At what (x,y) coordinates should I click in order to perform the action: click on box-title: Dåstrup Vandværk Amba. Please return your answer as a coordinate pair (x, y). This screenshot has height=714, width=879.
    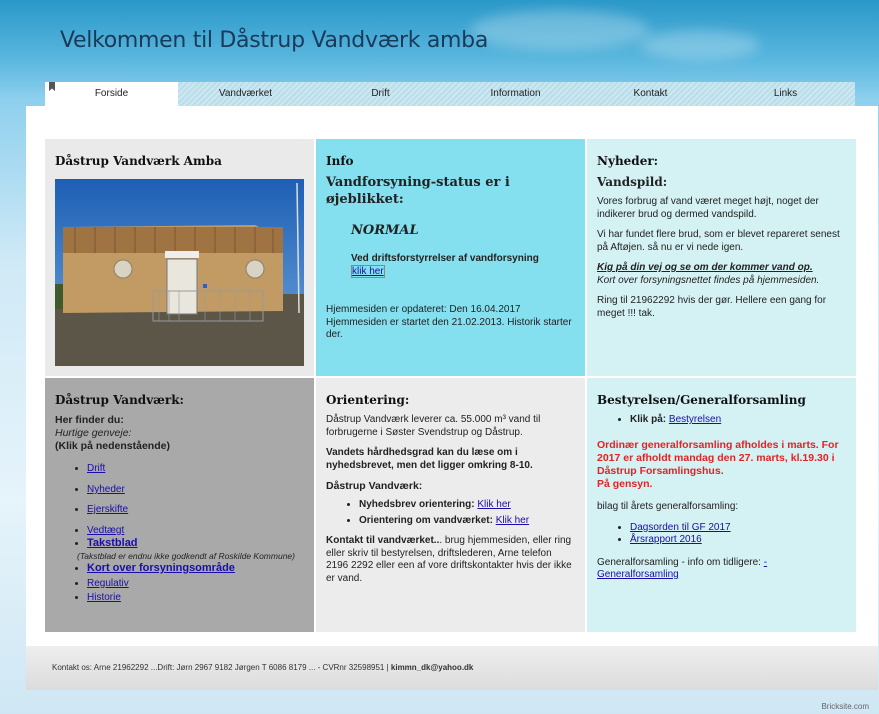
    Looking at the image, I should click on (138, 161).